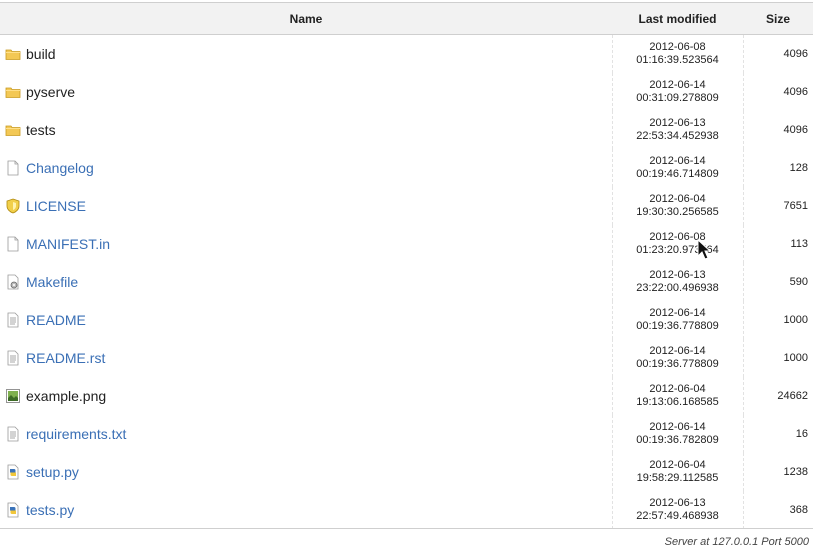 The width and height of the screenshot is (813, 556). I want to click on name-cell: build, so click(306, 54).